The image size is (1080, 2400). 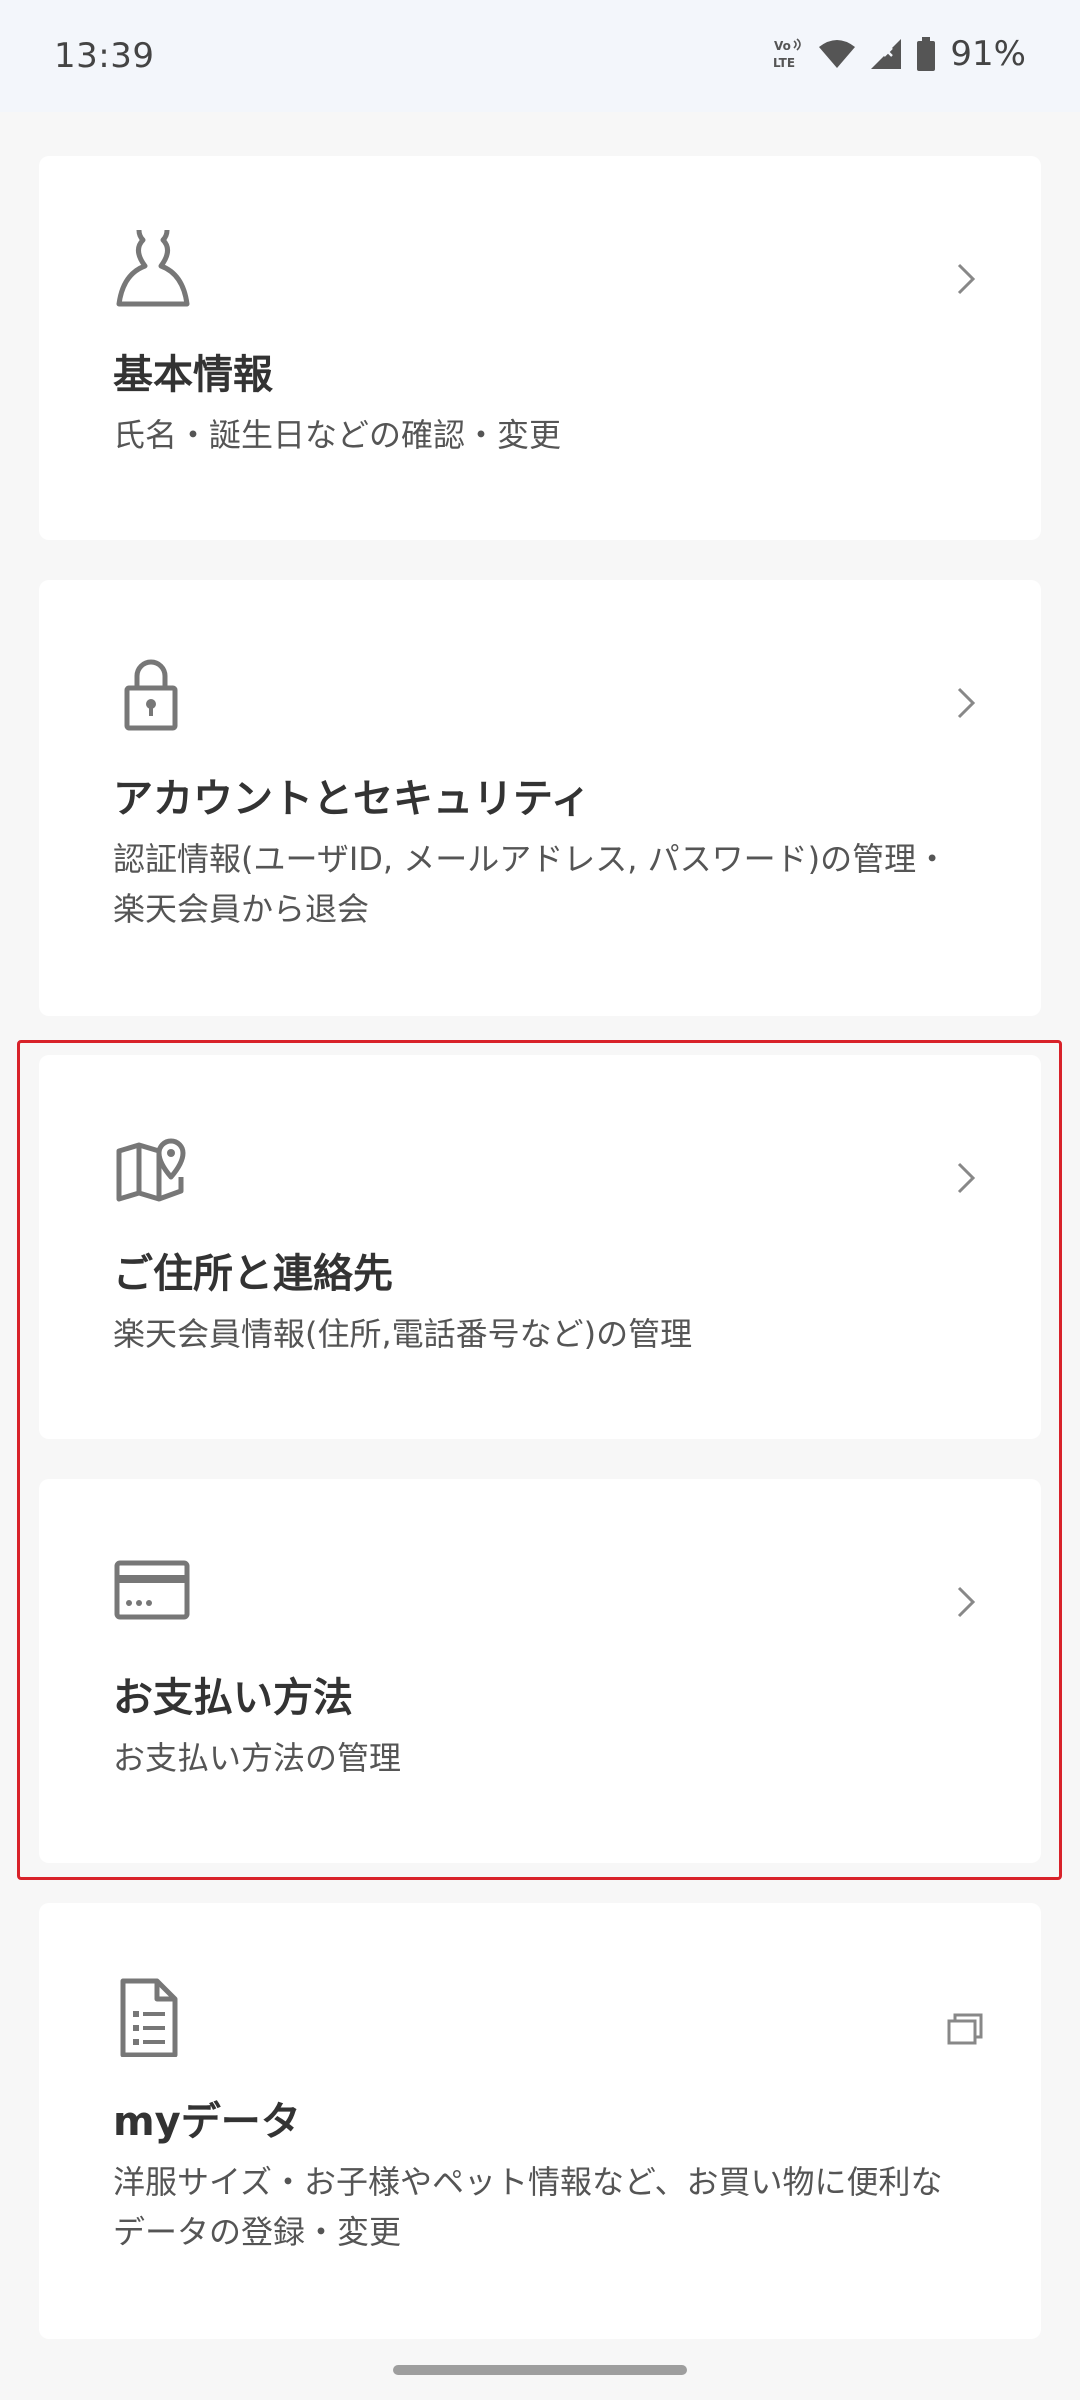 What do you see at coordinates (988, 54) in the screenshot?
I see `battery-percentage: 91%` at bounding box center [988, 54].